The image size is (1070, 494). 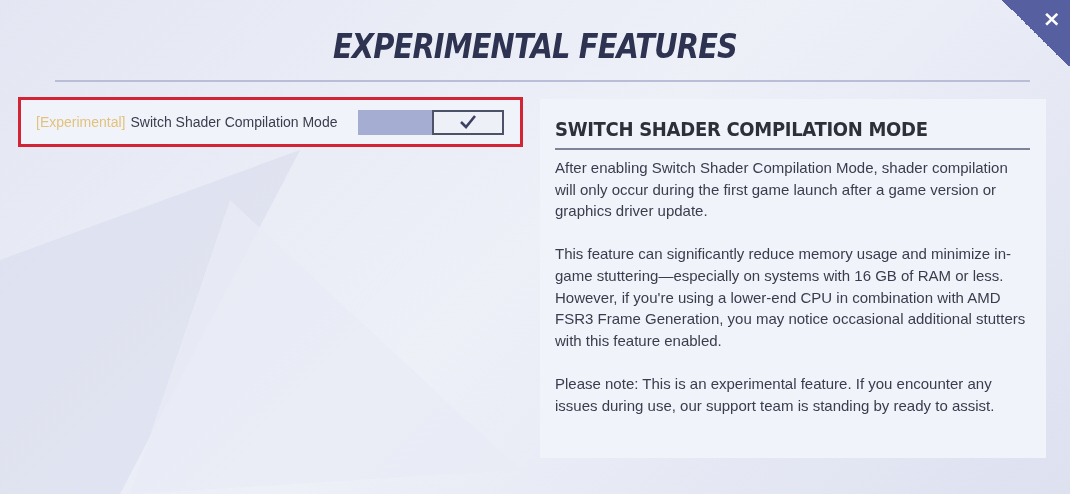 I want to click on experimental-tag: [Experimental], so click(x=81, y=122).